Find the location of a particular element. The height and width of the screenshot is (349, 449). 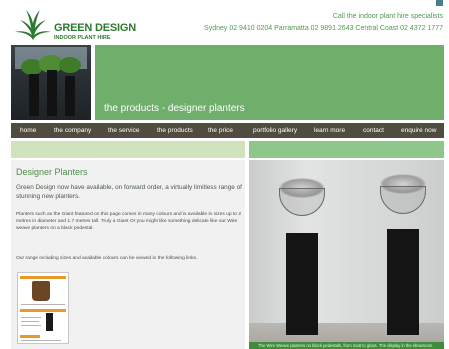

nav-home: home is located at coordinates (28, 130).